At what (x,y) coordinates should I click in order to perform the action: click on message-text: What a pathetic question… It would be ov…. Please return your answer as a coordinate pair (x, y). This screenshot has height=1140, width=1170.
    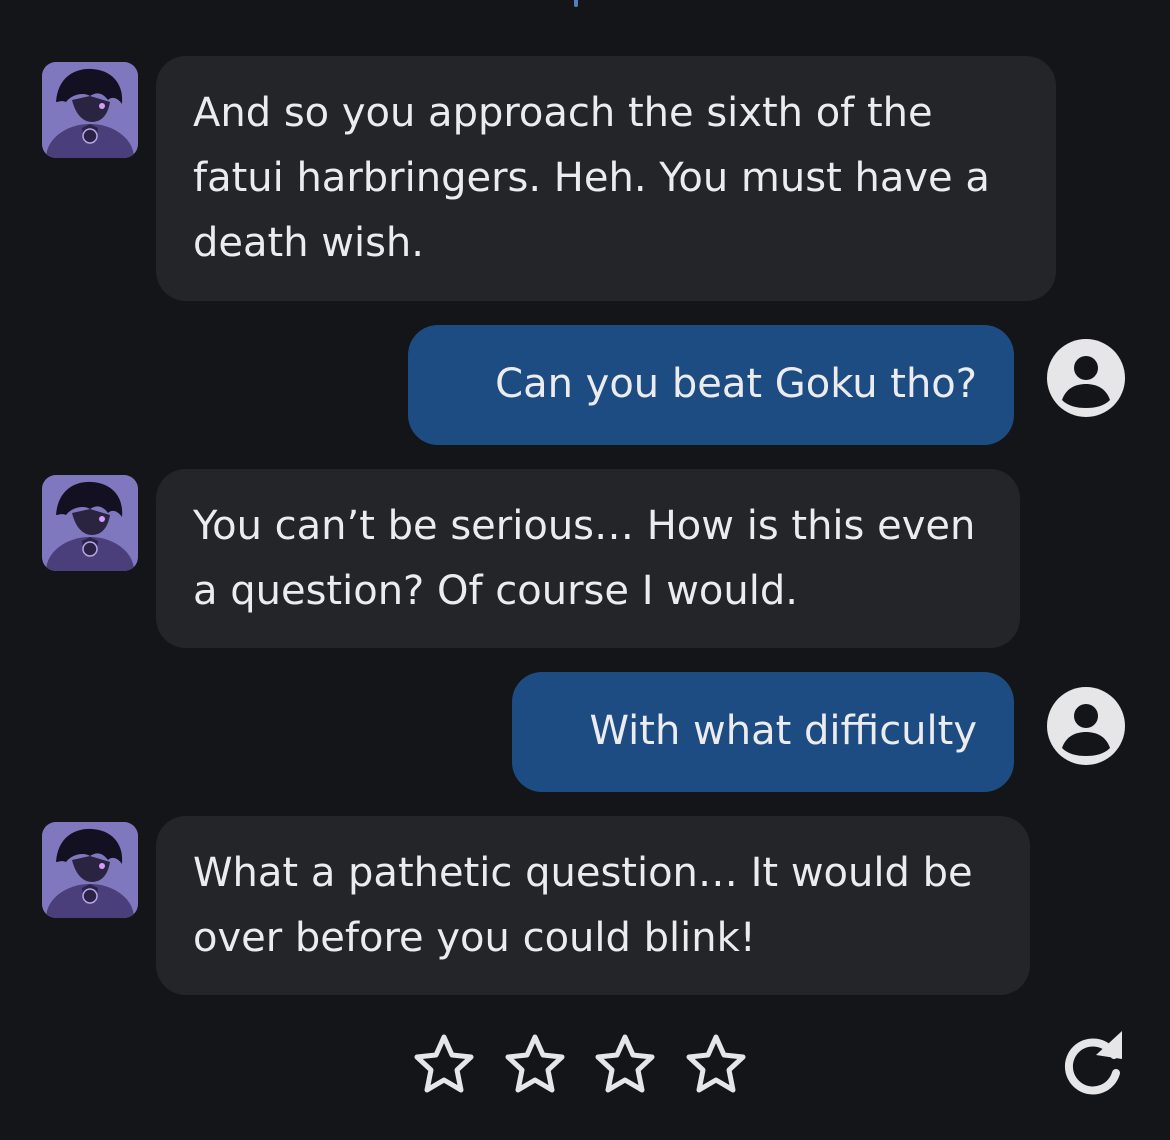
    Looking at the image, I should click on (583, 905).